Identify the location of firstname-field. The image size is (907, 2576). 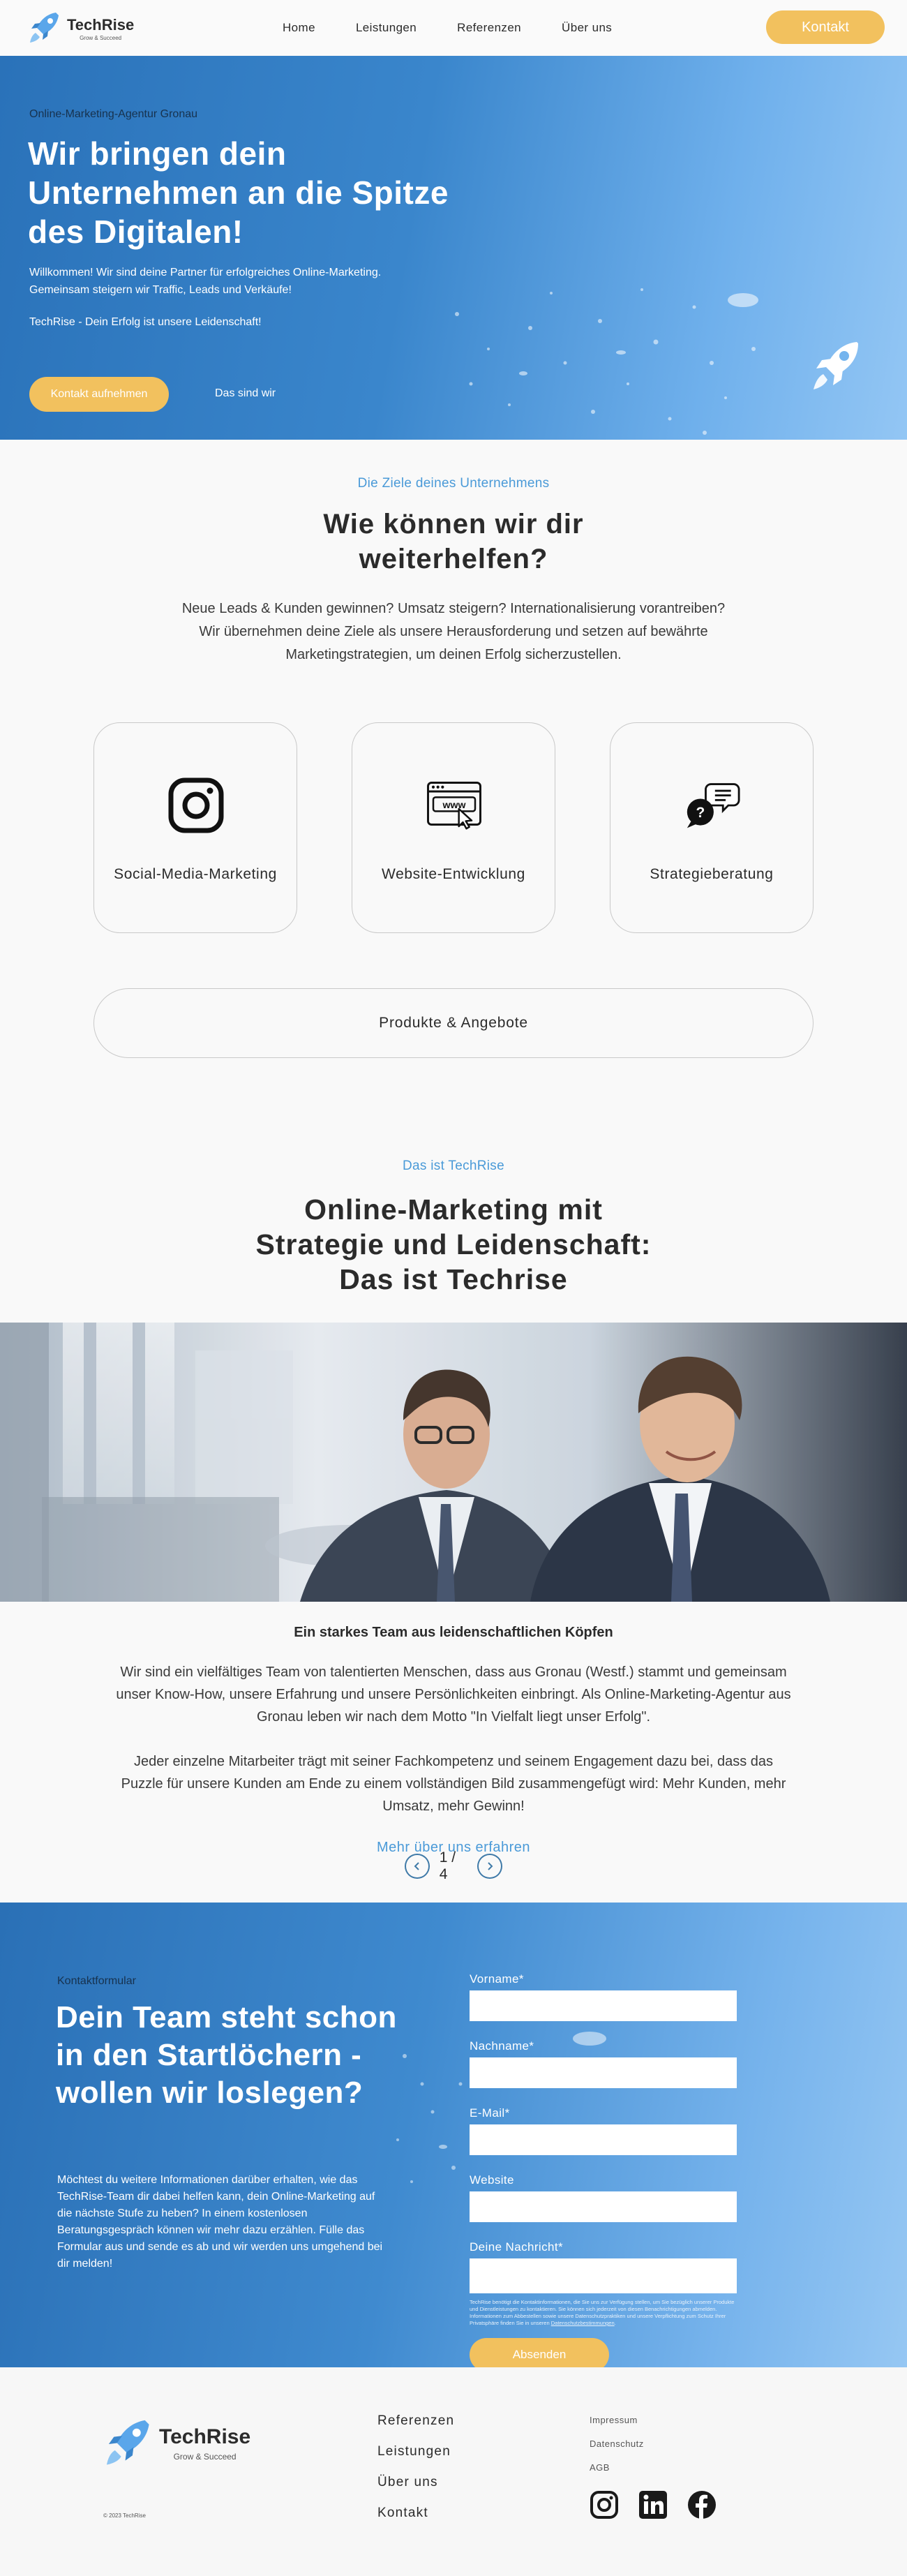
(603, 2006).